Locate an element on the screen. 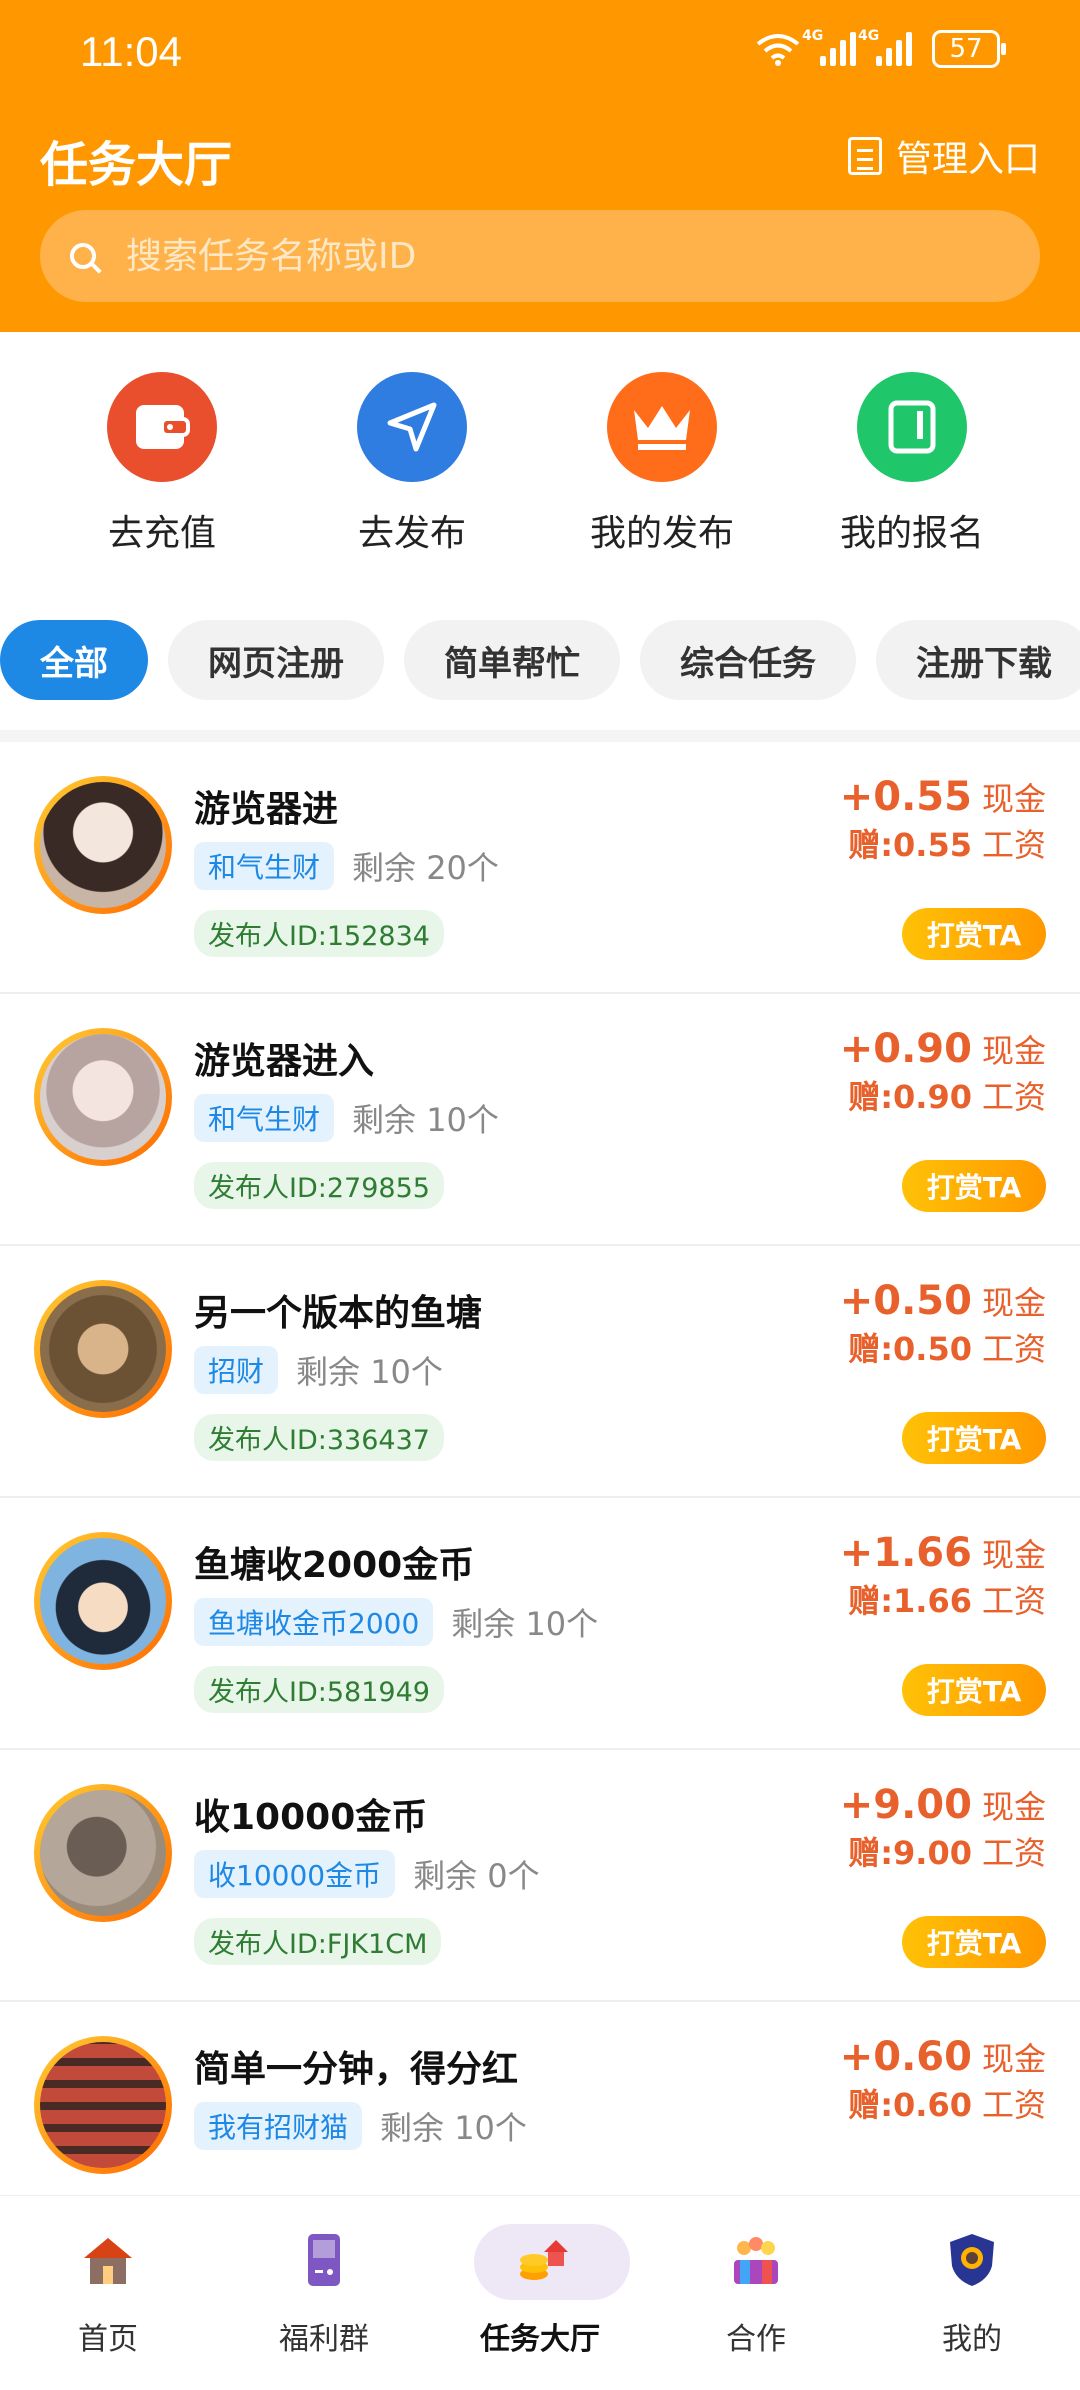  header: 11:04 4G 4G 57 任务大厅 管理入口 is located at coordinates (540, 166).